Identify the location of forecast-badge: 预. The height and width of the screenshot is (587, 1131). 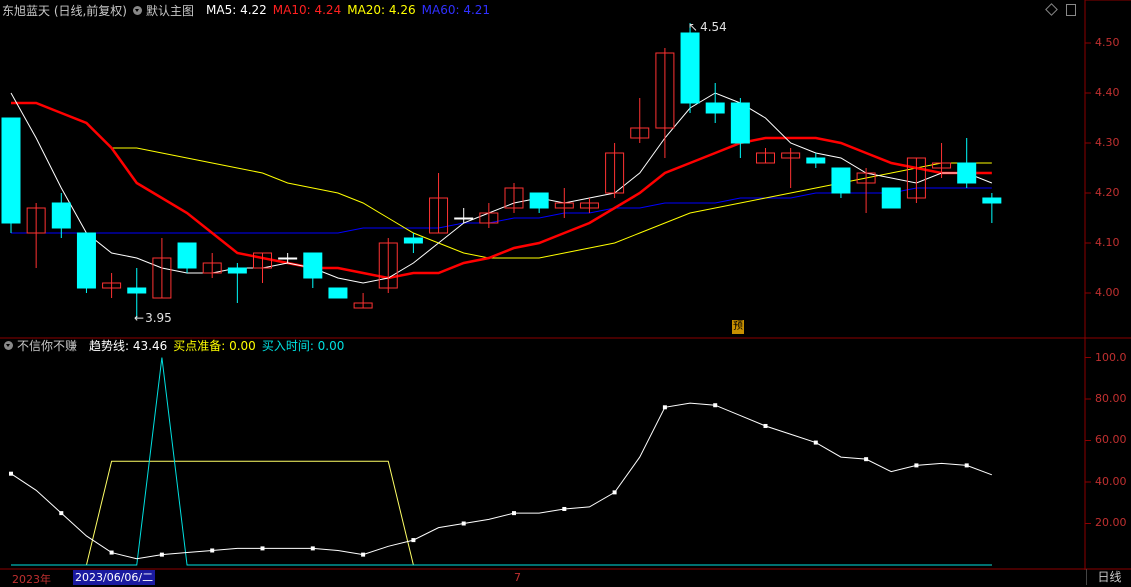
(738, 327).